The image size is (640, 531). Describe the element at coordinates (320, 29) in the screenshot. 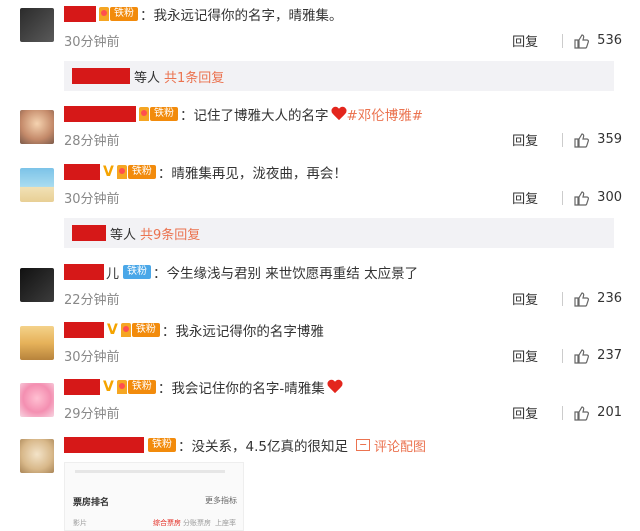

I see `comment-item: 铁粉 ：我永远记得你的名字，晴雅集。 30分钟前 回复 536` at that location.